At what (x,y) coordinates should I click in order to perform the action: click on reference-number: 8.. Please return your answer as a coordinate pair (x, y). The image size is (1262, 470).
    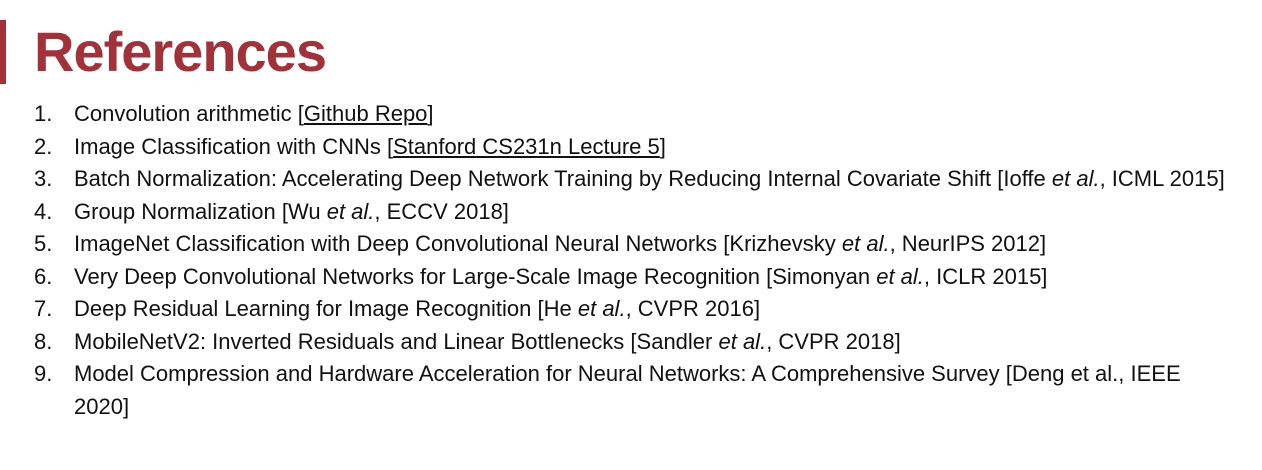
    Looking at the image, I should click on (43, 341).